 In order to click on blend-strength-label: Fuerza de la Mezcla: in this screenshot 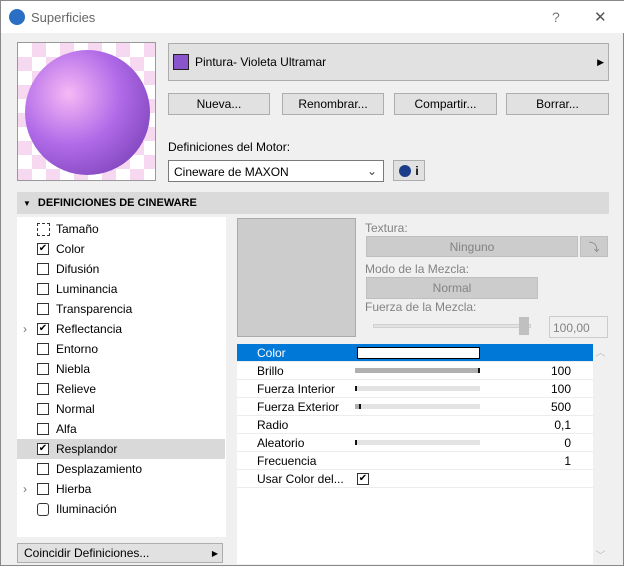, I will do `click(421, 307)`.